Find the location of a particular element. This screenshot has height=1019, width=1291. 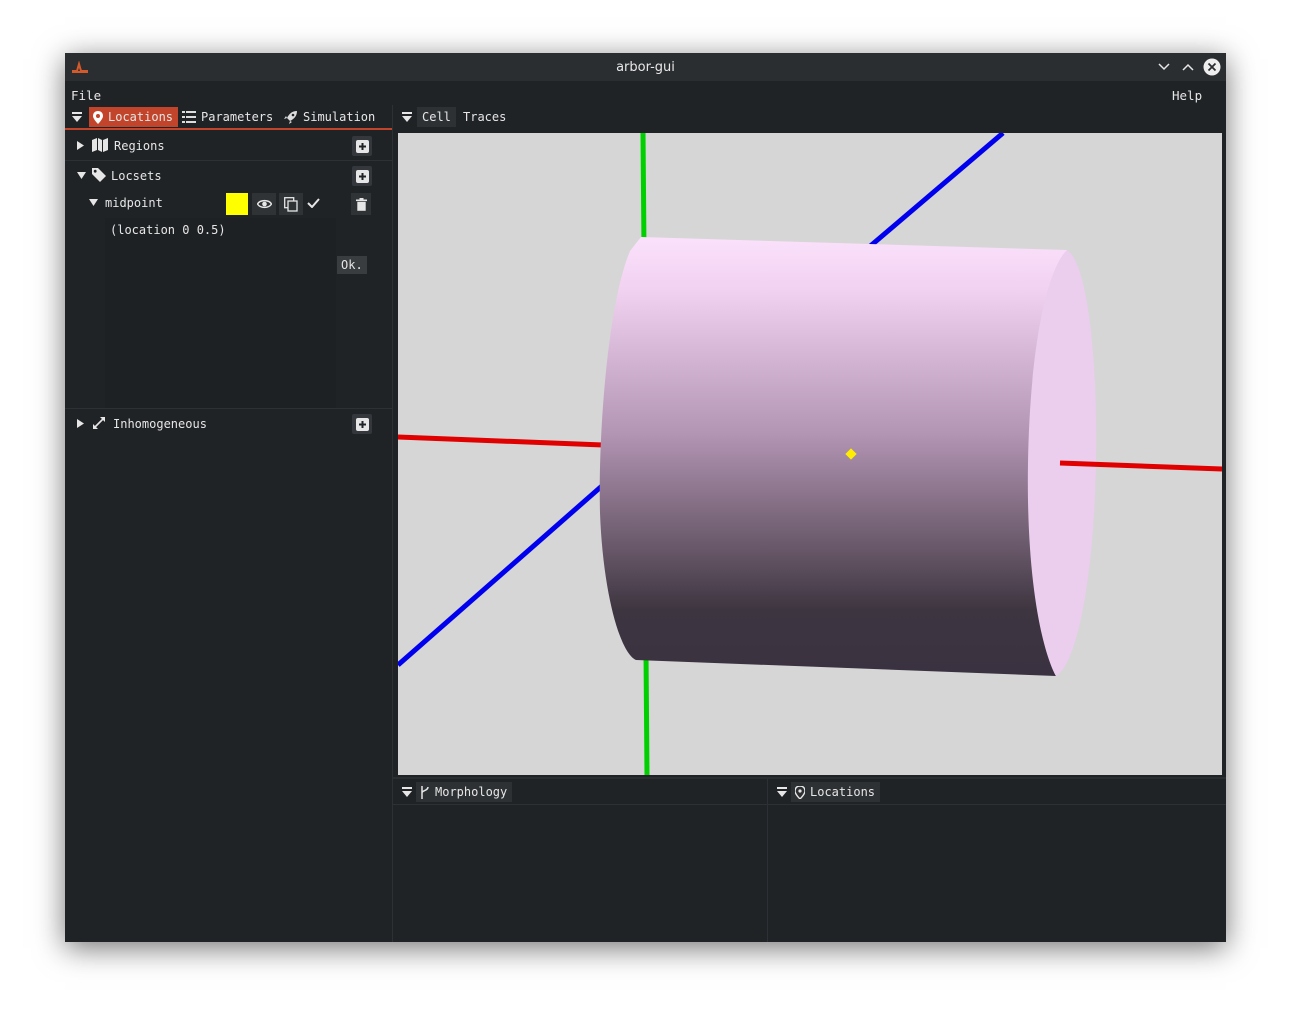

copy-icon is located at coordinates (291, 204).